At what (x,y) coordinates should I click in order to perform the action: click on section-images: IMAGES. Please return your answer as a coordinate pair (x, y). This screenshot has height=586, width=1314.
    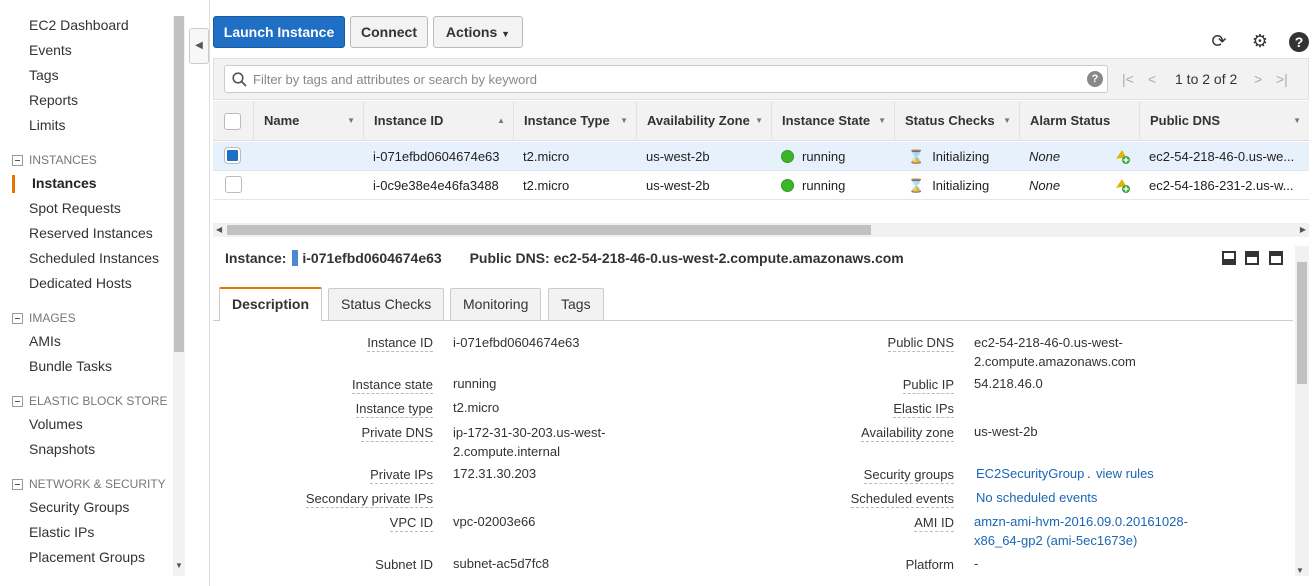
    Looking at the image, I should click on (44, 318).